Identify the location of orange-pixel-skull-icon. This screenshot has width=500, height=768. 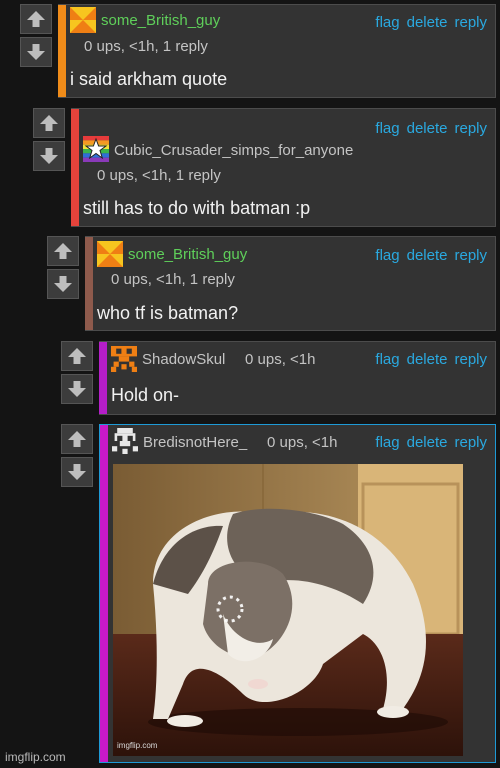
(124, 359).